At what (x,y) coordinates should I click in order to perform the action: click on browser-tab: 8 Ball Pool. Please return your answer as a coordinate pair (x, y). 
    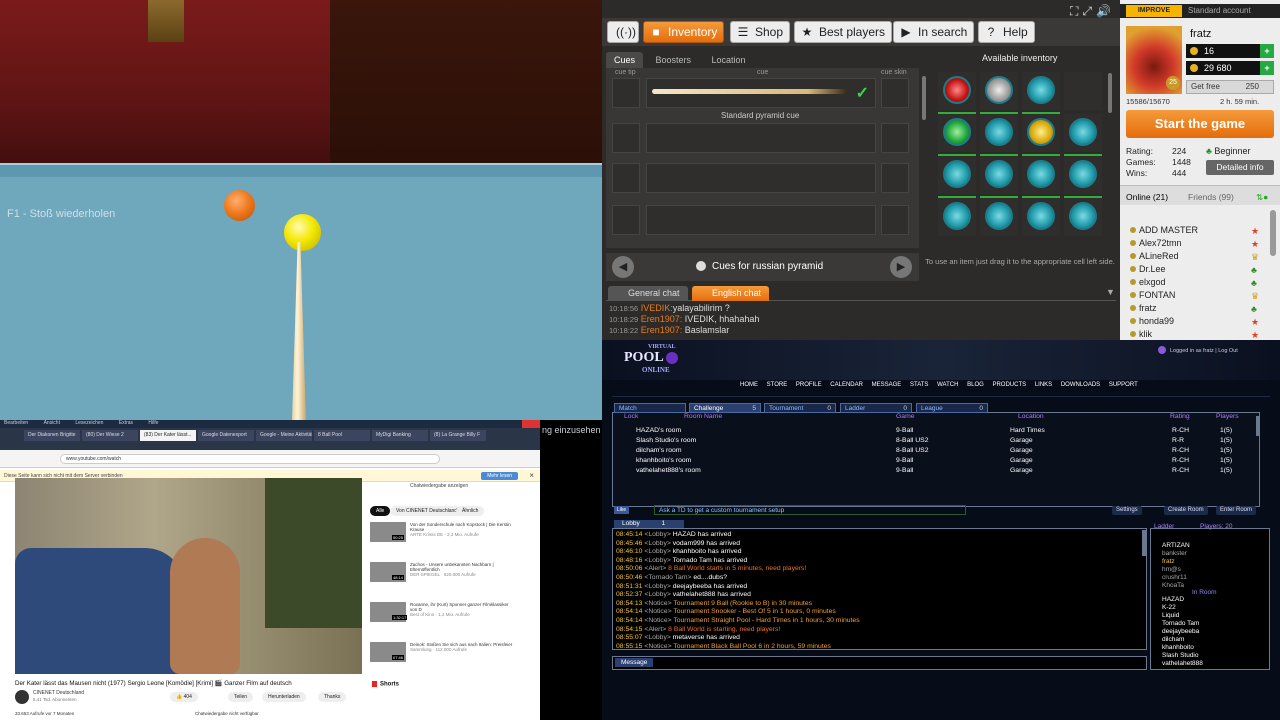
    Looking at the image, I should click on (342, 435).